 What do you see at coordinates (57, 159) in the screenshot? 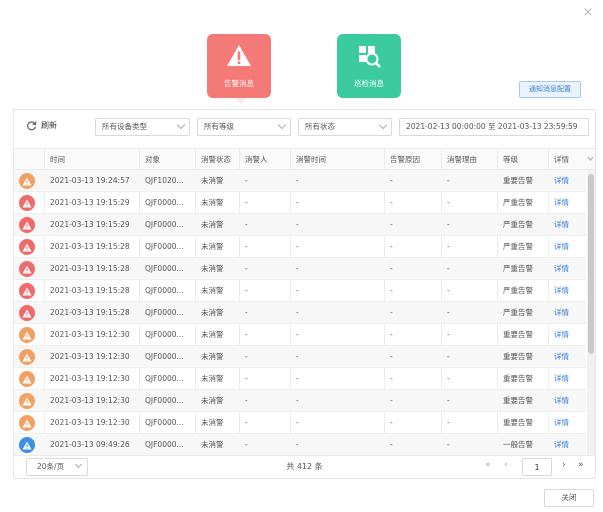
I see `column-header: 时间` at bounding box center [57, 159].